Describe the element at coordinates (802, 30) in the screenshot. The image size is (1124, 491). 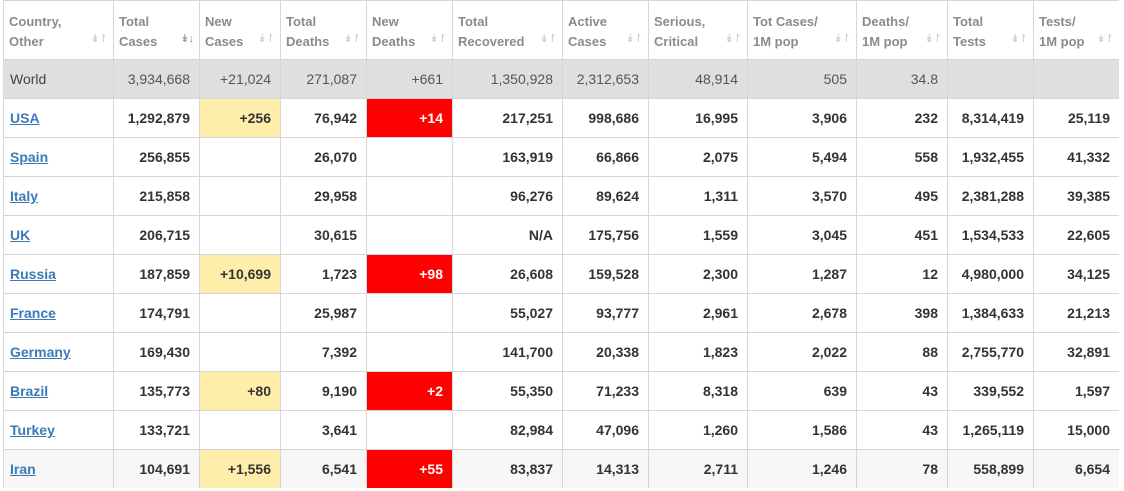
I see `column-header-tot-cases-per-1m: Tot Cases/1M pop ↡↾` at that location.